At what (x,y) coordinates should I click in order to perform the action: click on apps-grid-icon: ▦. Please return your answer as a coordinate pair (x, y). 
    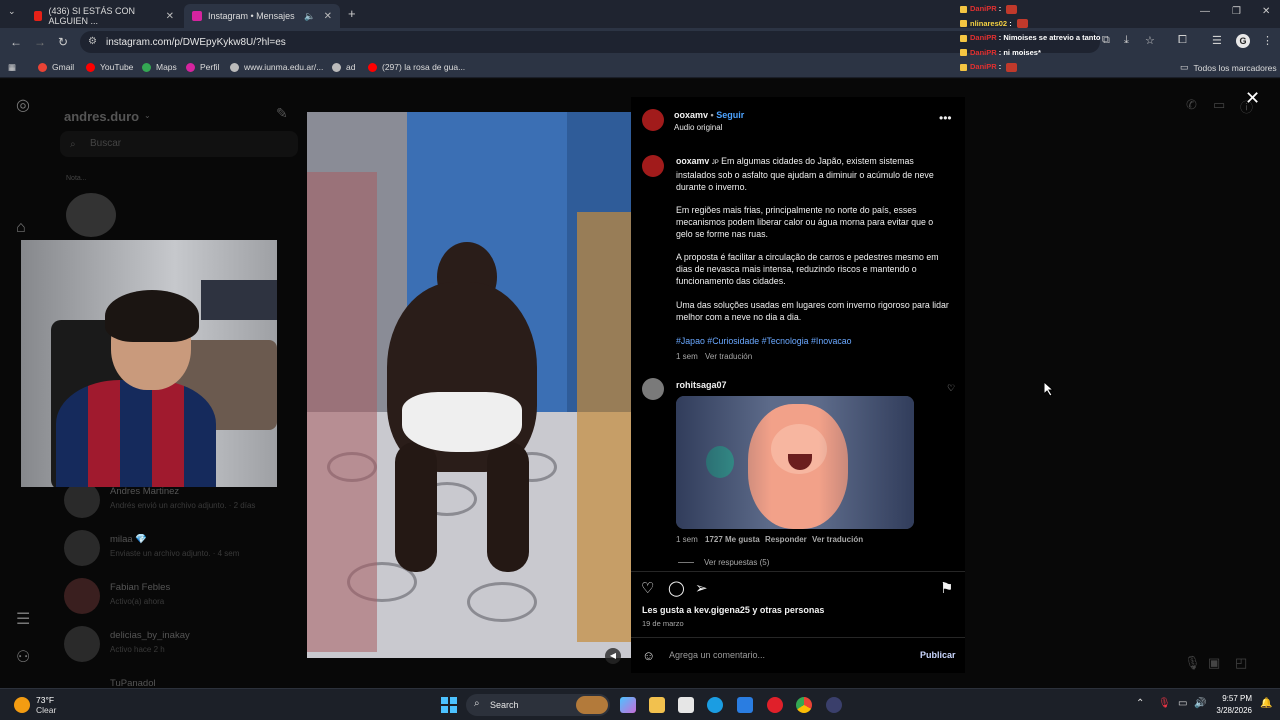
    Looking at the image, I should click on (12, 67).